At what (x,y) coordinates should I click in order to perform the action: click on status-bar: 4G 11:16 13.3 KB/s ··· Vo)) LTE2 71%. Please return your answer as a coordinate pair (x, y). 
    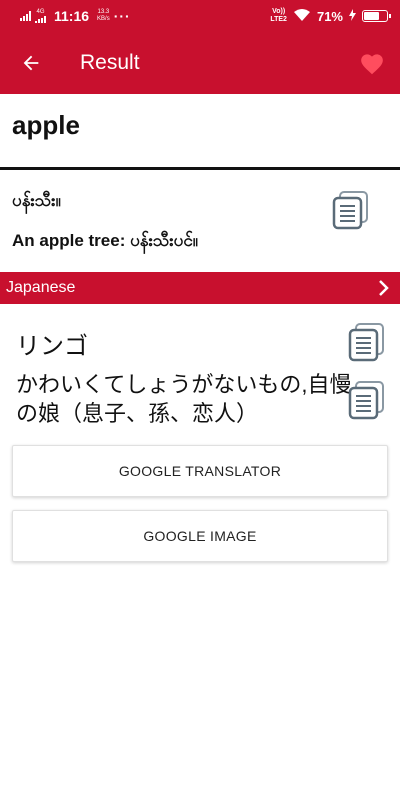
    Looking at the image, I should click on (200, 16).